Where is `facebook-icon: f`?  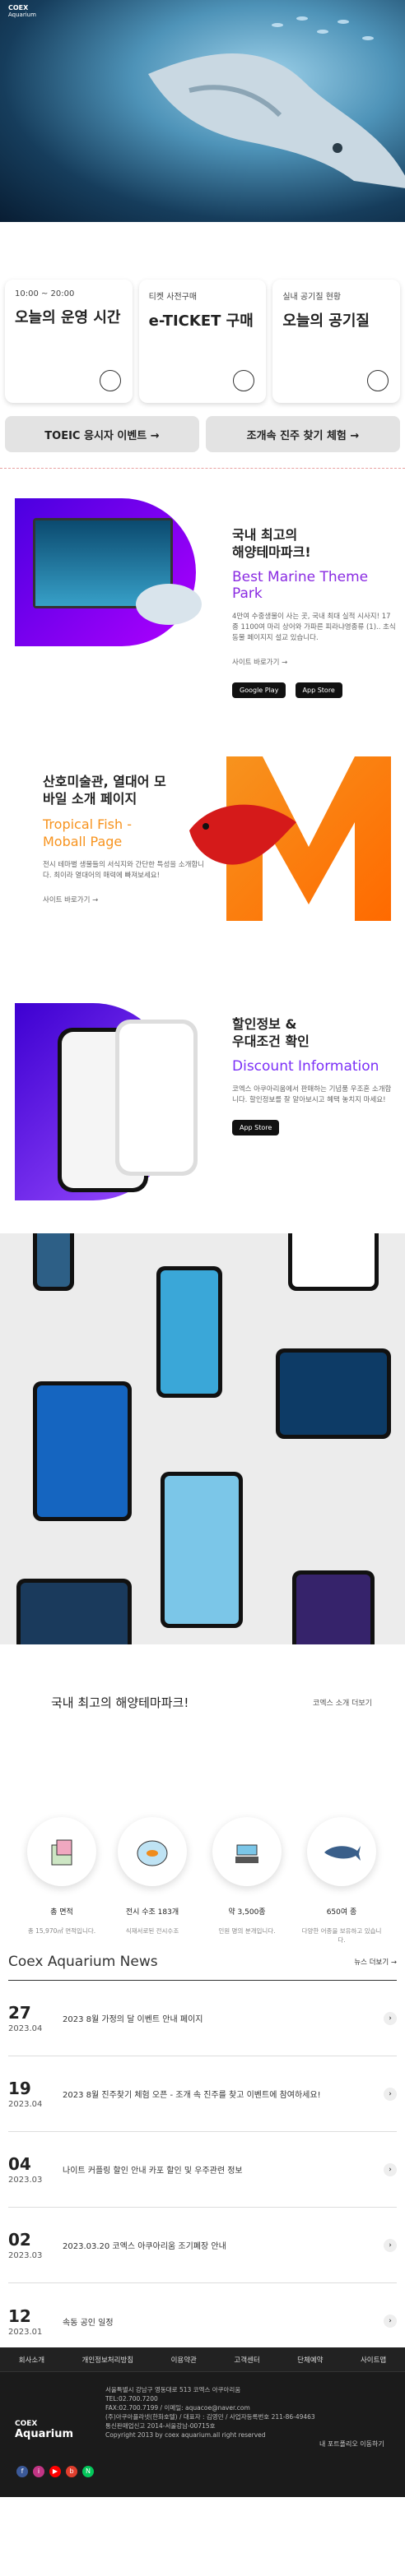 facebook-icon: f is located at coordinates (22, 2471).